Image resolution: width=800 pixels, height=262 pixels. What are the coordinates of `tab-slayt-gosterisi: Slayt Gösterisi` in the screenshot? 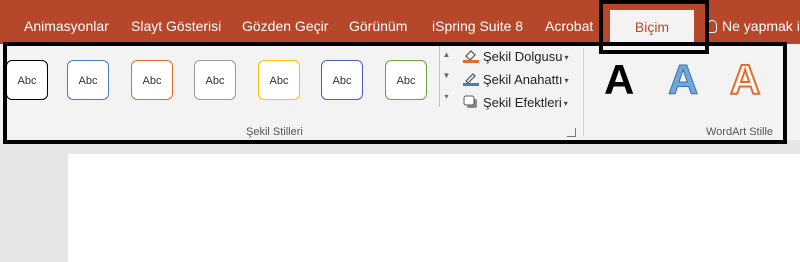 It's located at (176, 22).